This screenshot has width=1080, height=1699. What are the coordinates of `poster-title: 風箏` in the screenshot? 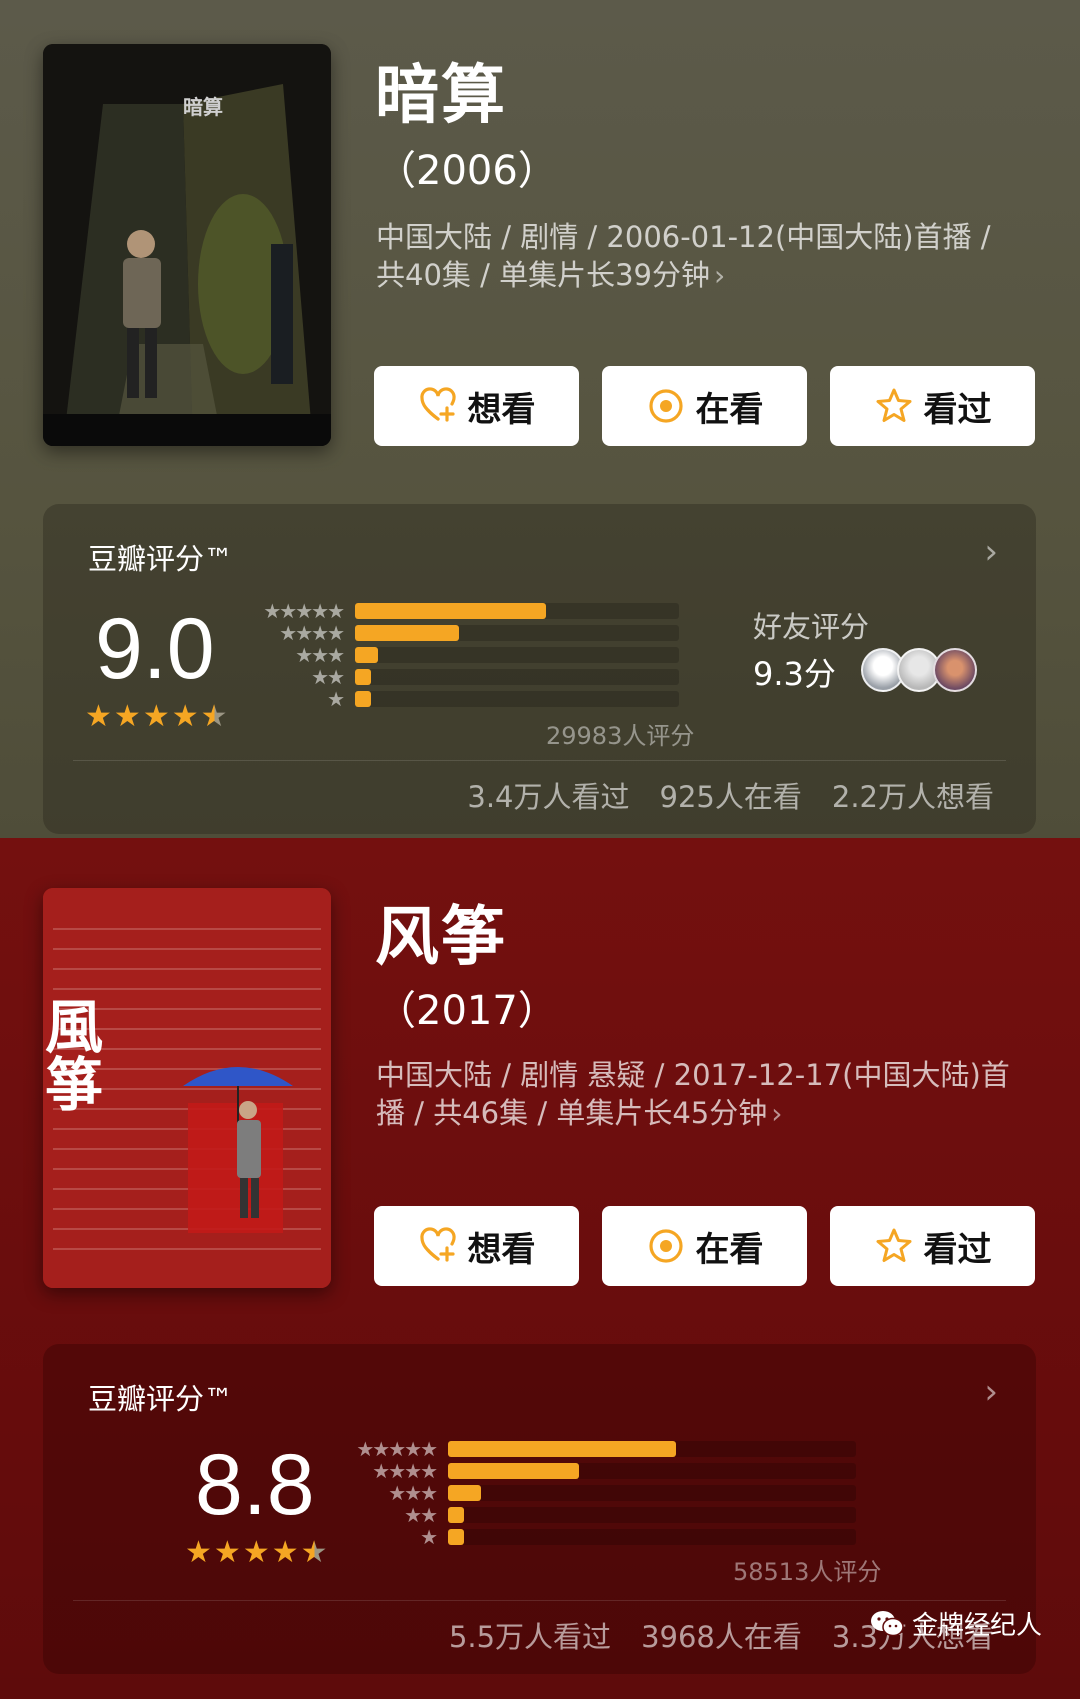 It's located at (73, 1054).